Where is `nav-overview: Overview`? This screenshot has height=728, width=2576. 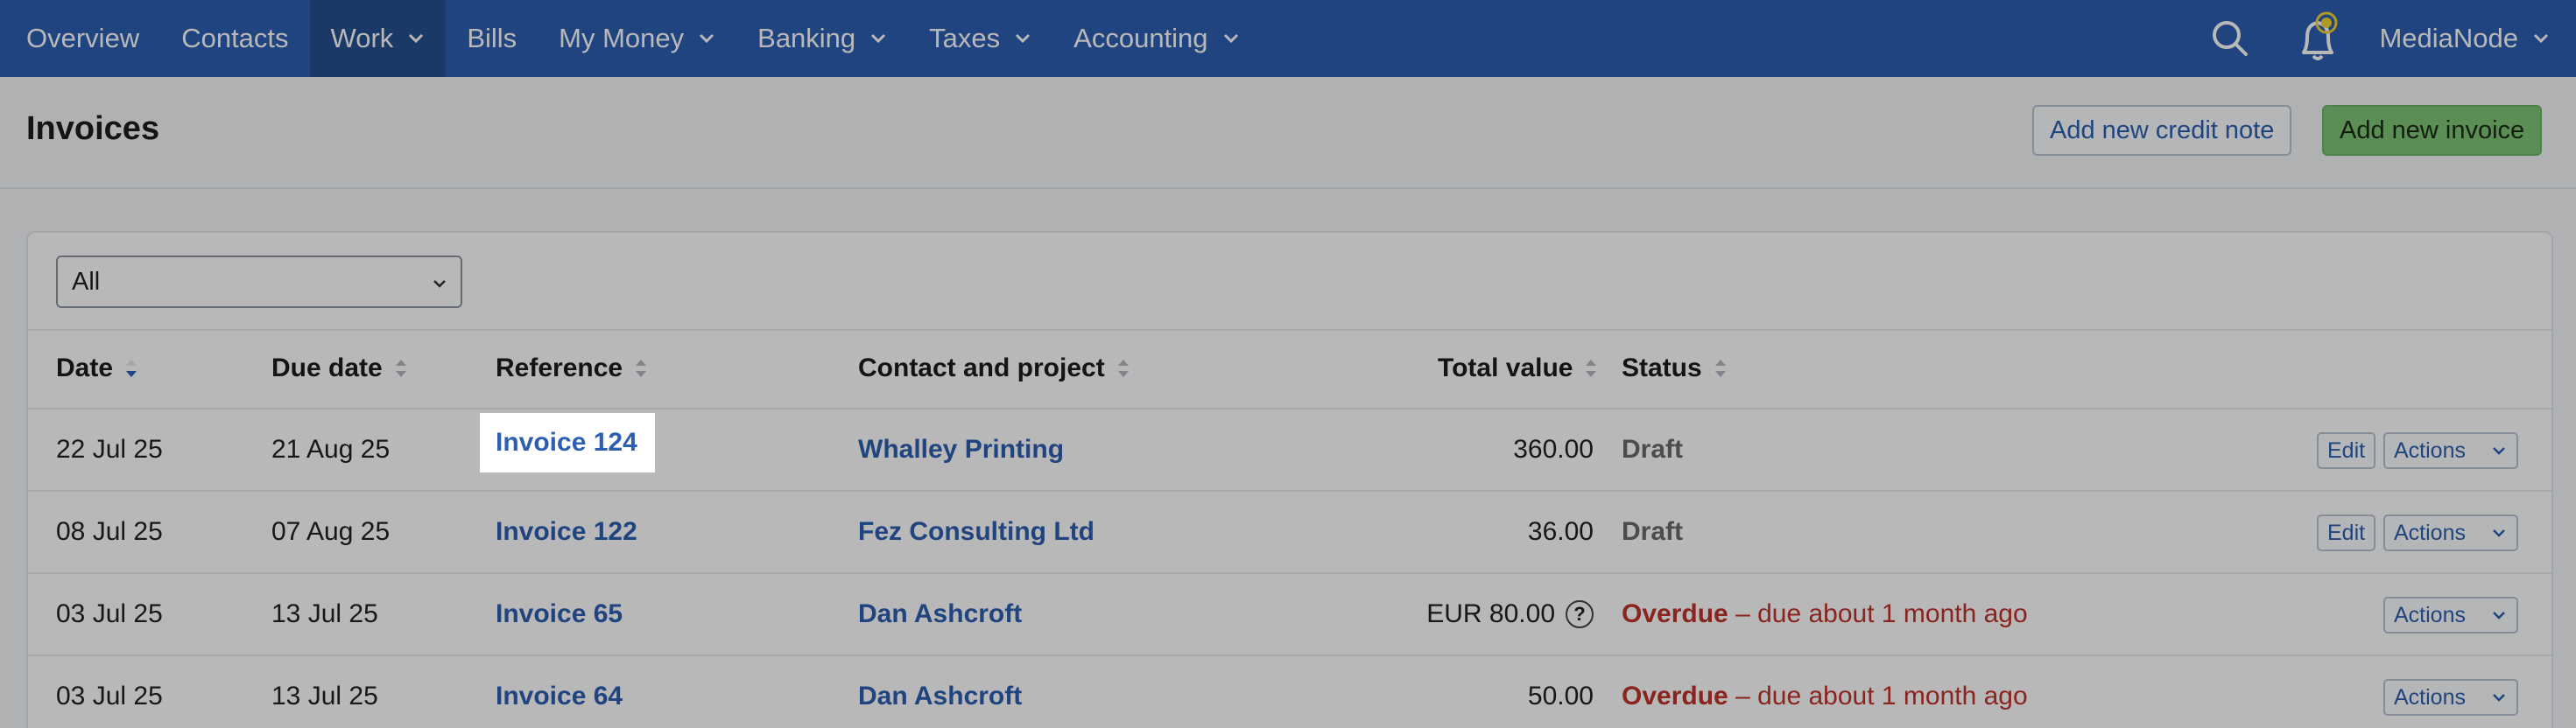
nav-overview: Overview is located at coordinates (80, 38).